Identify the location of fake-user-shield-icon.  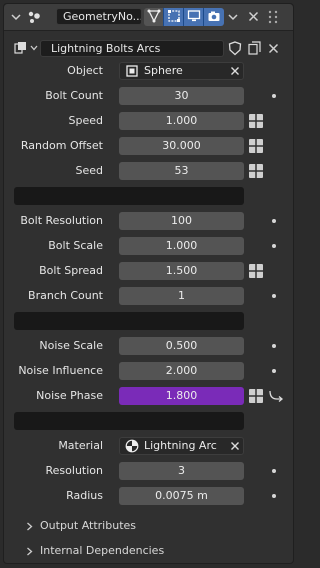
(235, 48).